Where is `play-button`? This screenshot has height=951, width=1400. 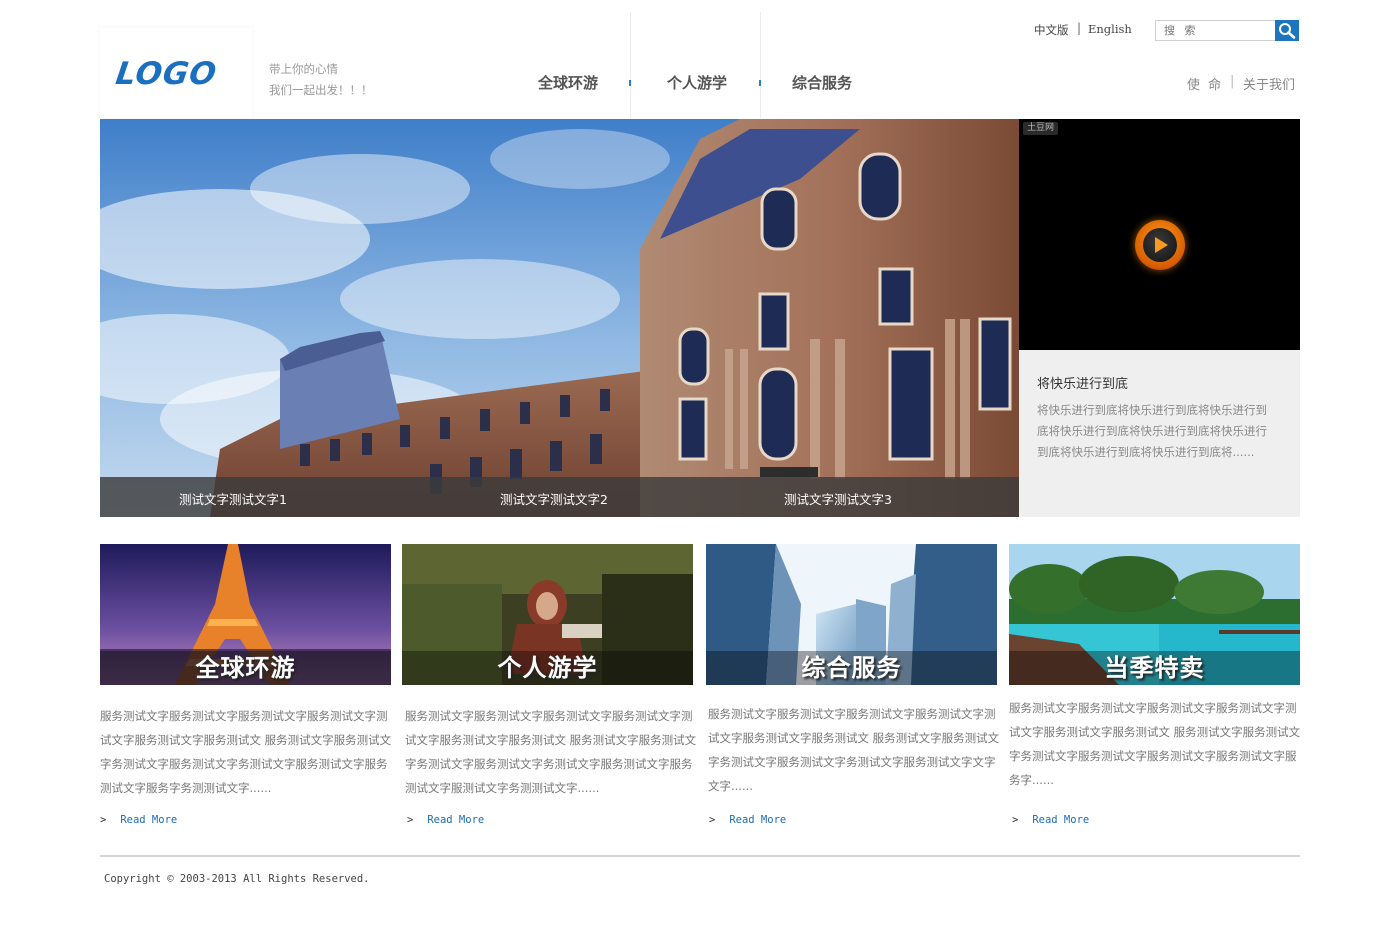 play-button is located at coordinates (1160, 245).